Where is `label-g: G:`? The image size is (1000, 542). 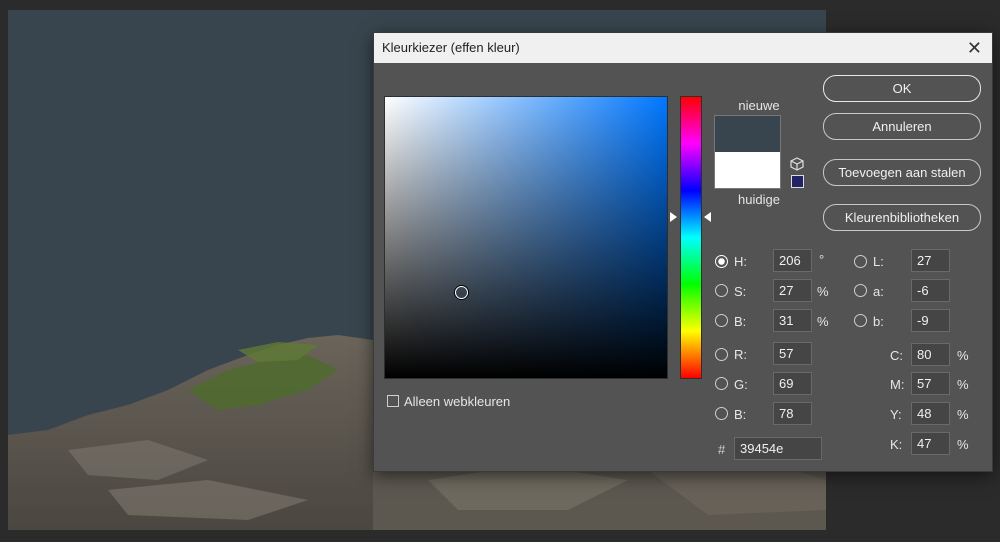
label-g: G: is located at coordinates (741, 384).